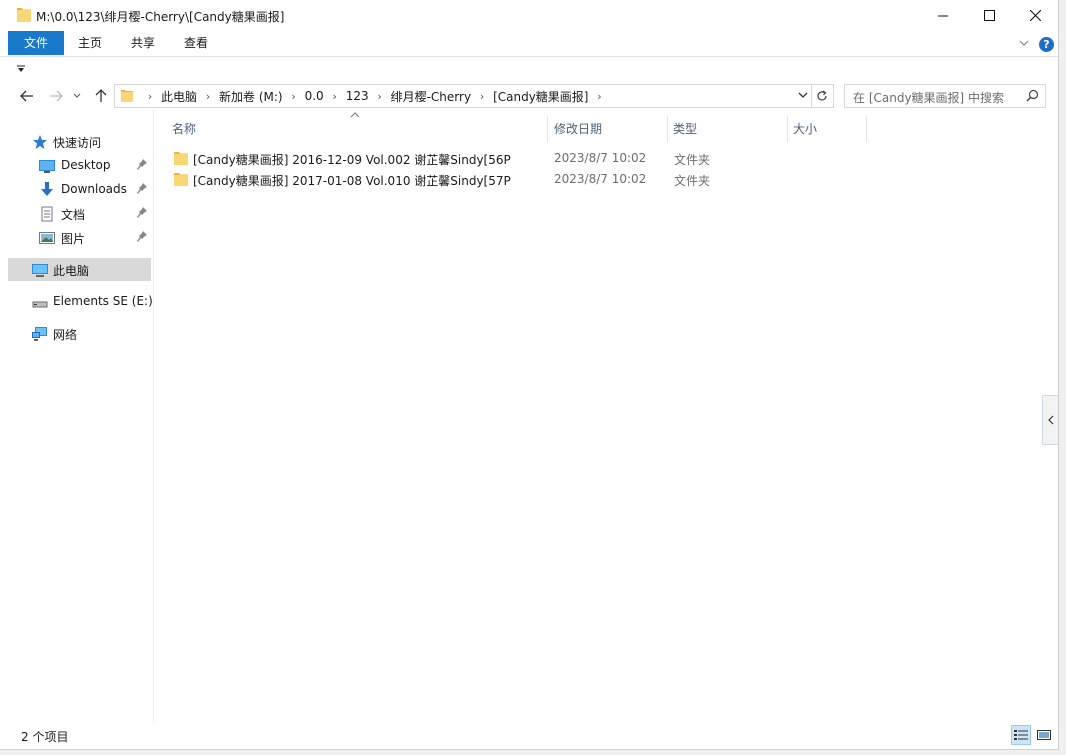 The image size is (1066, 755). What do you see at coordinates (179, 96) in the screenshot?
I see `breadcrumb-this-pc: 此电脑` at bounding box center [179, 96].